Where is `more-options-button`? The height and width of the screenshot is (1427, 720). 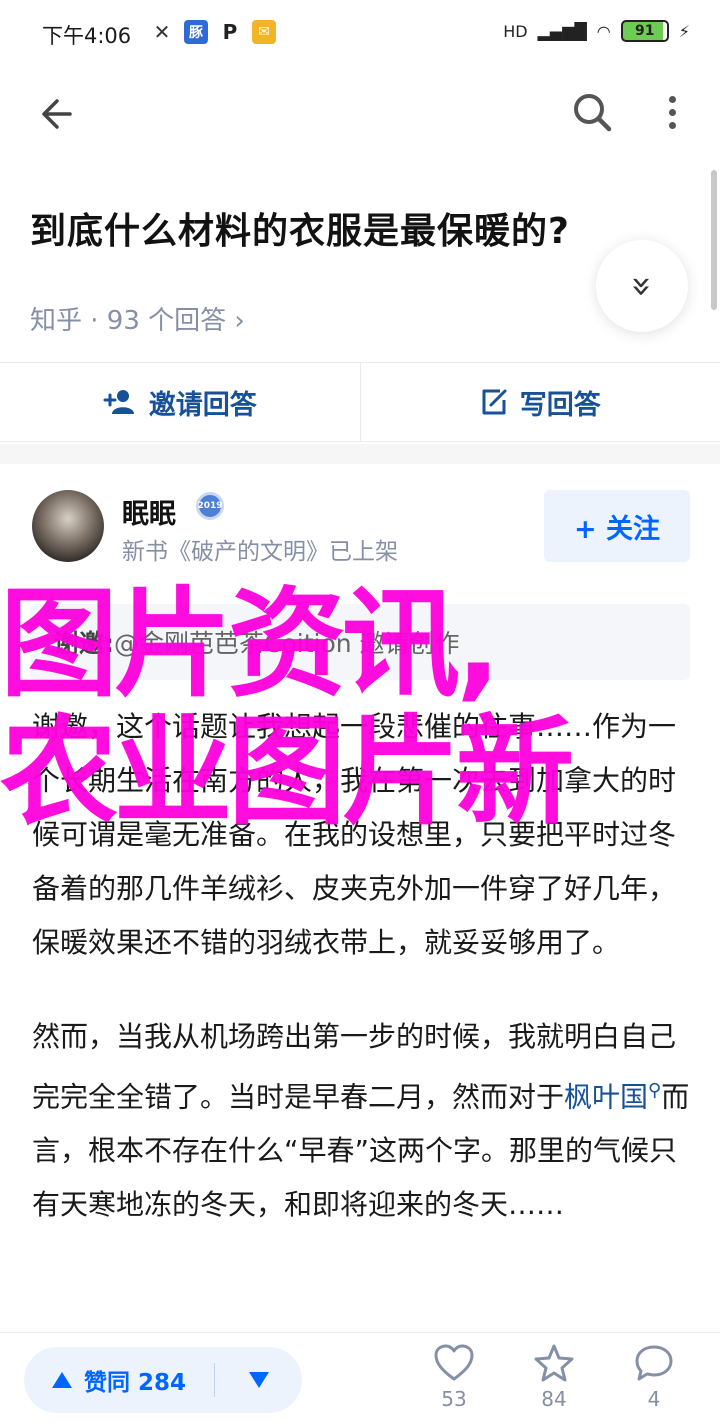
more-options-button is located at coordinates (672, 112).